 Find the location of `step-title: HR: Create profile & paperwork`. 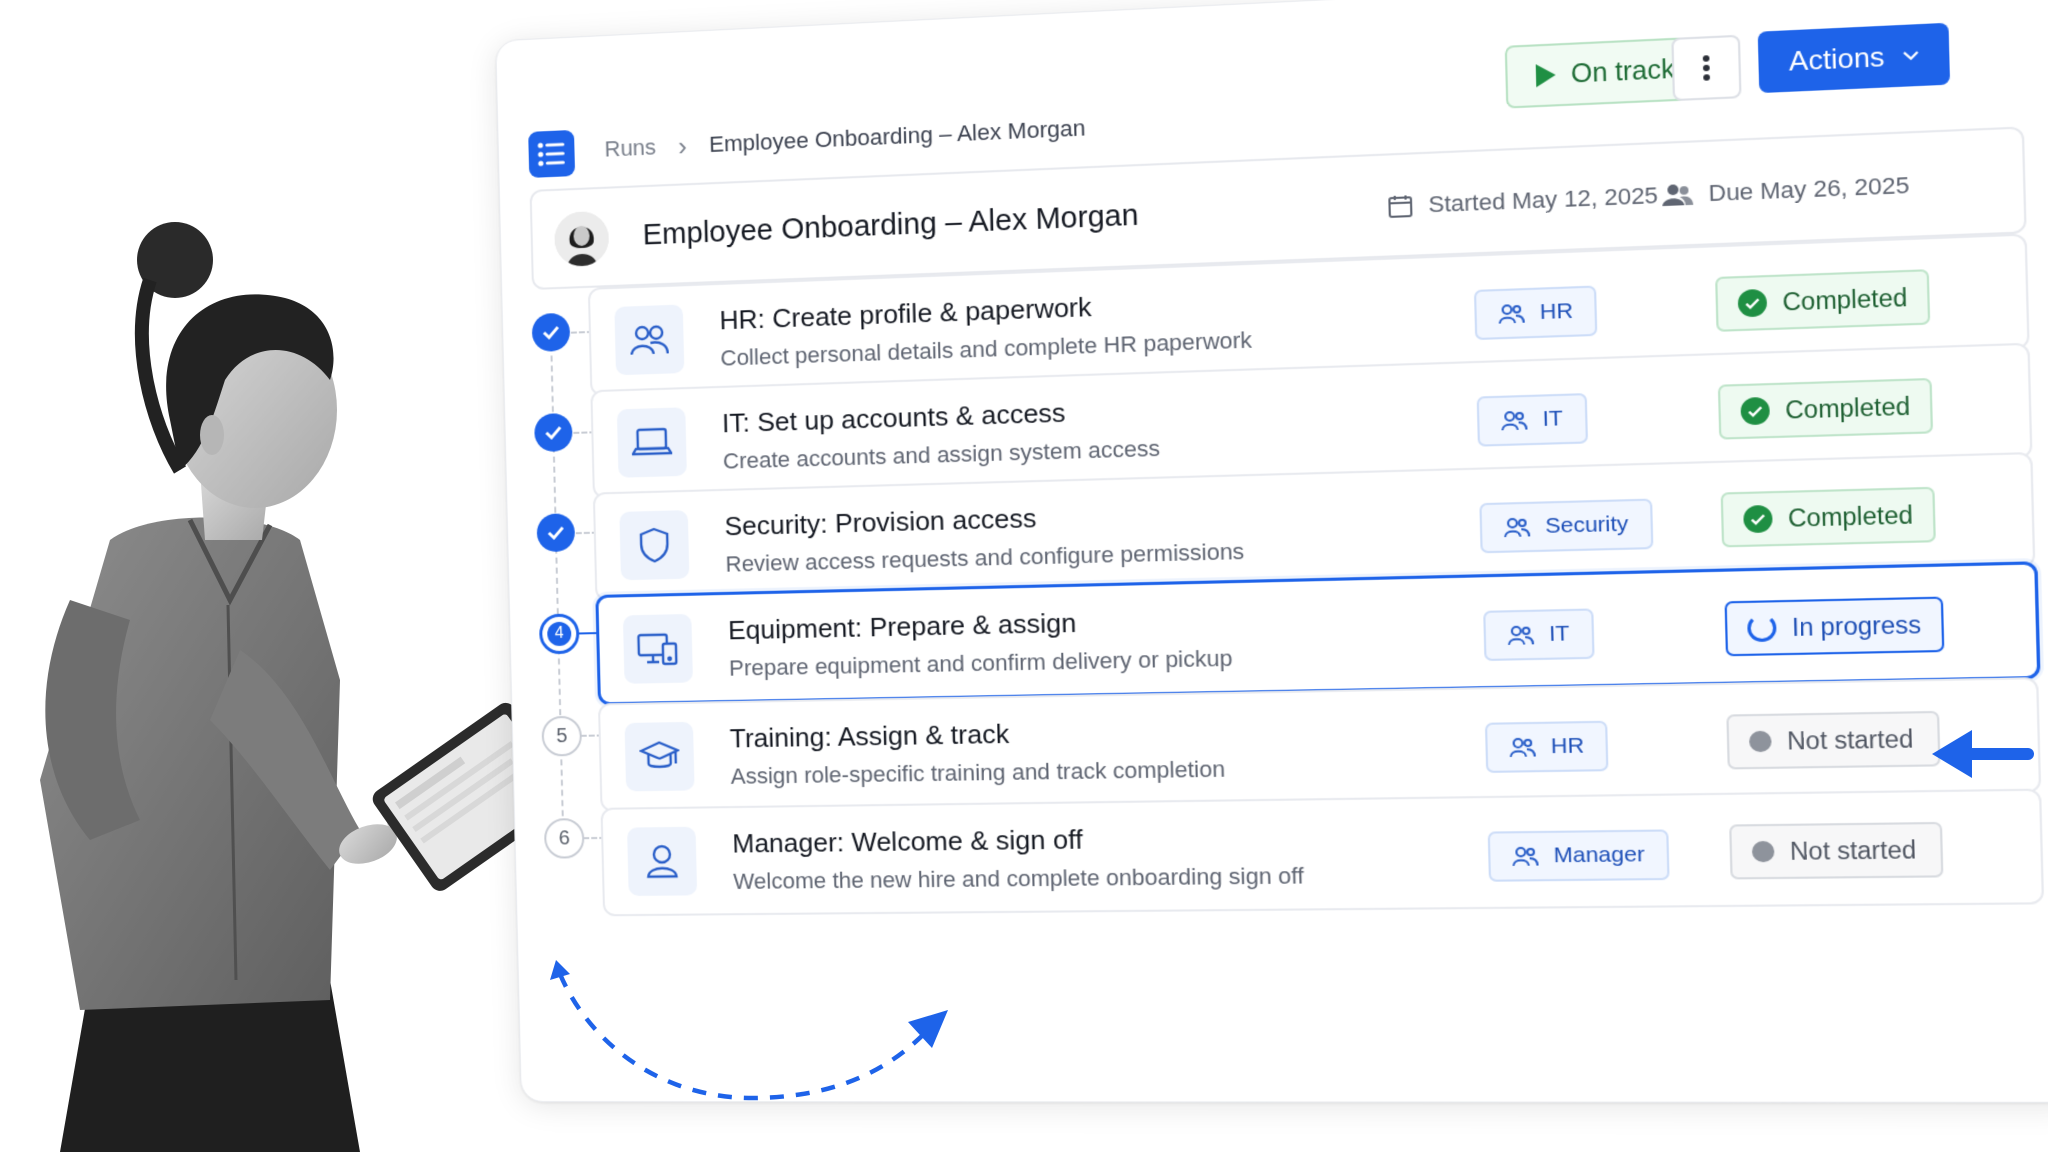

step-title: HR: Create profile & paperwork is located at coordinates (905, 313).